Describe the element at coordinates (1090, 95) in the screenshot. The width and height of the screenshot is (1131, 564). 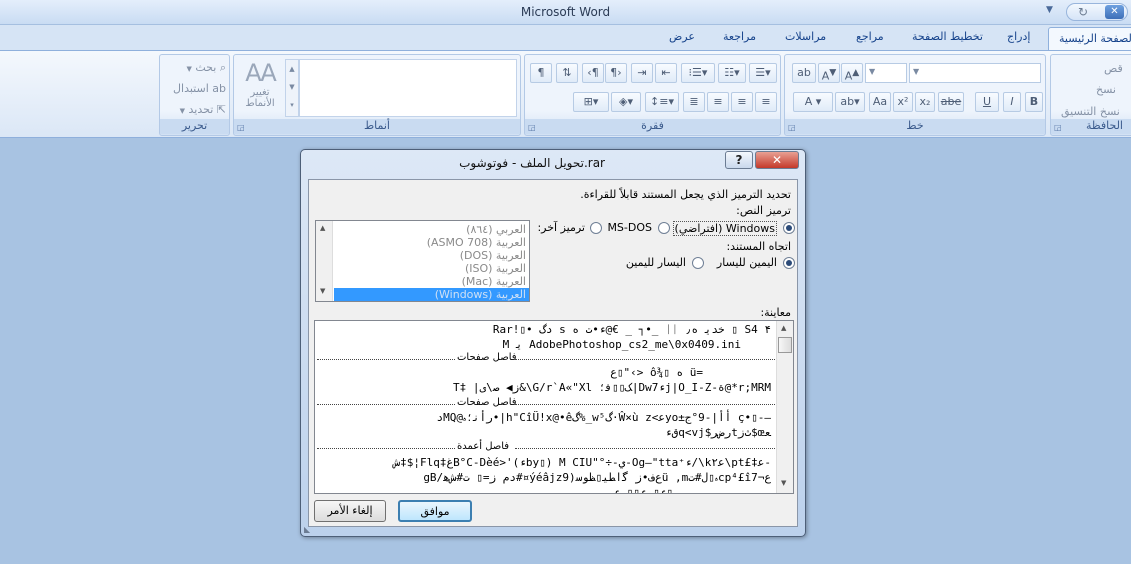
I see `clipboard-group: قص نسخ نسخ التنسيق الحافظة ◲` at that location.